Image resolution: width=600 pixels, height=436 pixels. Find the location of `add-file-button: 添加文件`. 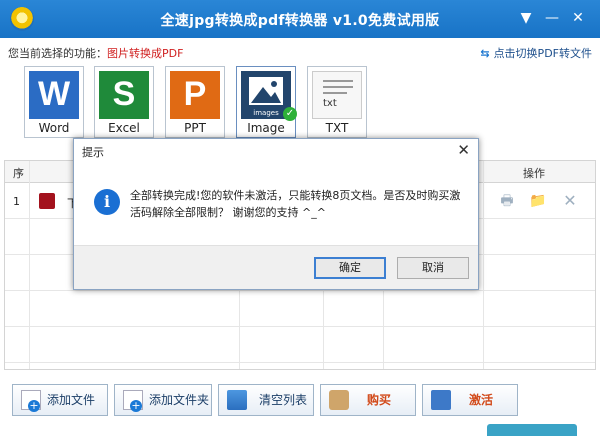

add-file-button: 添加文件 is located at coordinates (60, 400).